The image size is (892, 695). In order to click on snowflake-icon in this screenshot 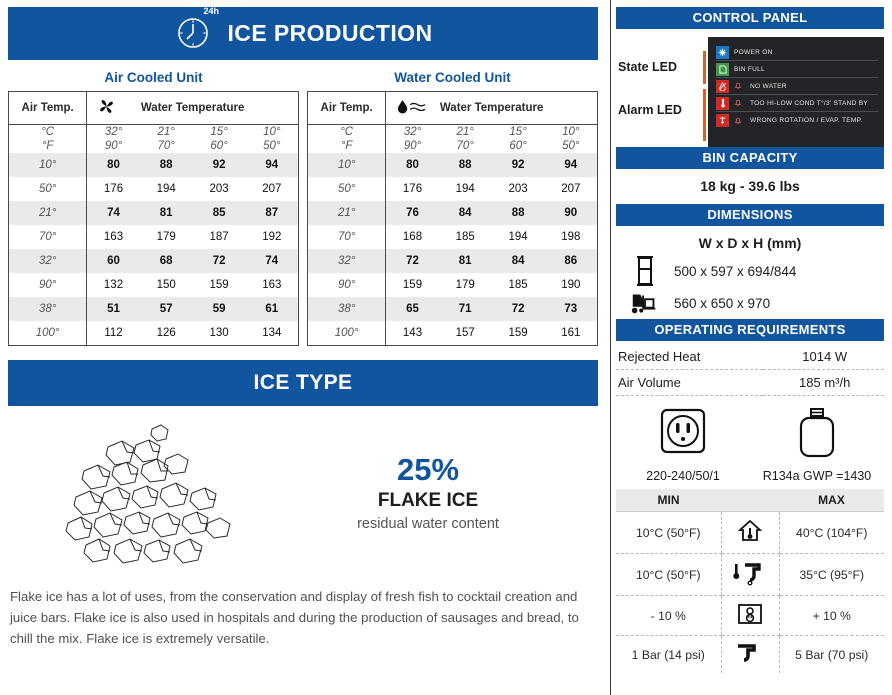, I will do `click(722, 52)`.